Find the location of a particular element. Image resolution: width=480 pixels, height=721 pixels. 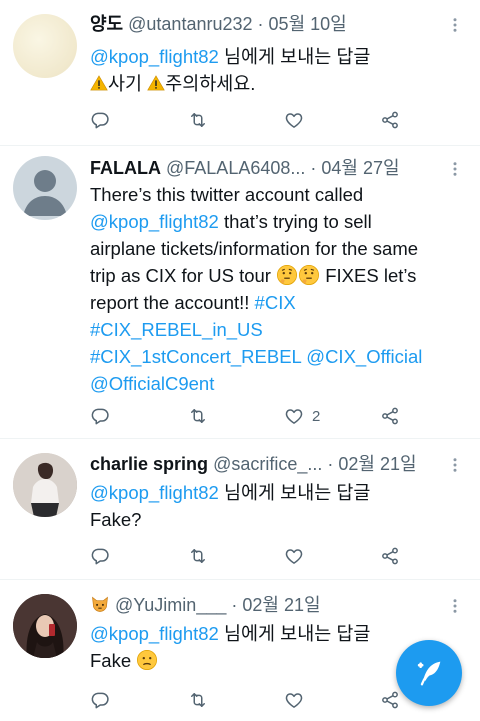

cat-emoji is located at coordinates (100, 604).